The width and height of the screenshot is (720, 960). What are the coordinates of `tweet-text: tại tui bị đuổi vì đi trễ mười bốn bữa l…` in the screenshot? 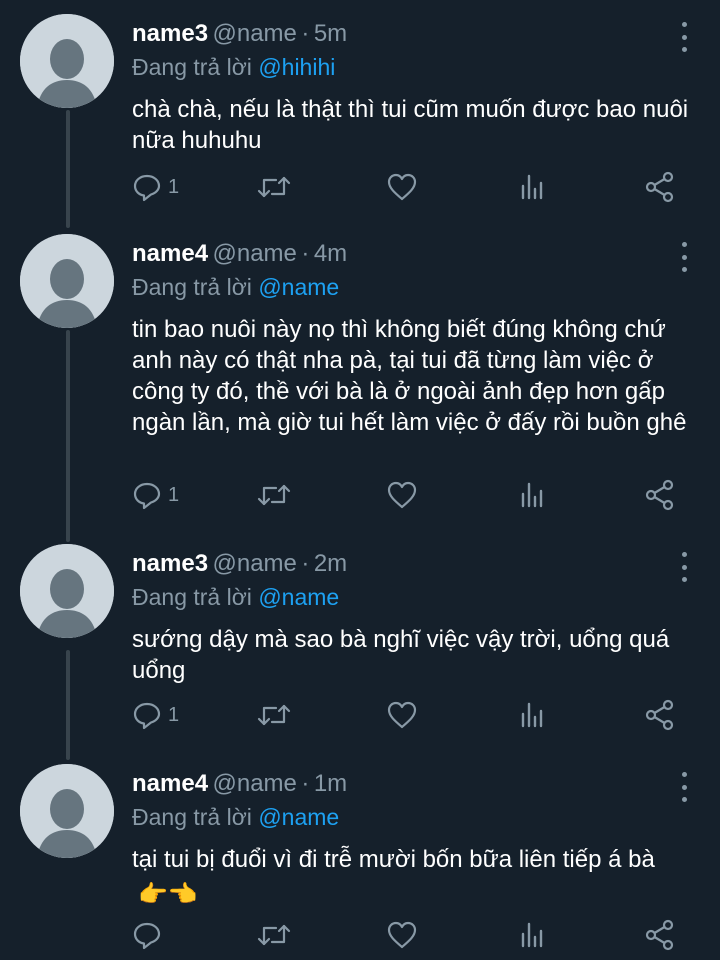 It's located at (393, 859).